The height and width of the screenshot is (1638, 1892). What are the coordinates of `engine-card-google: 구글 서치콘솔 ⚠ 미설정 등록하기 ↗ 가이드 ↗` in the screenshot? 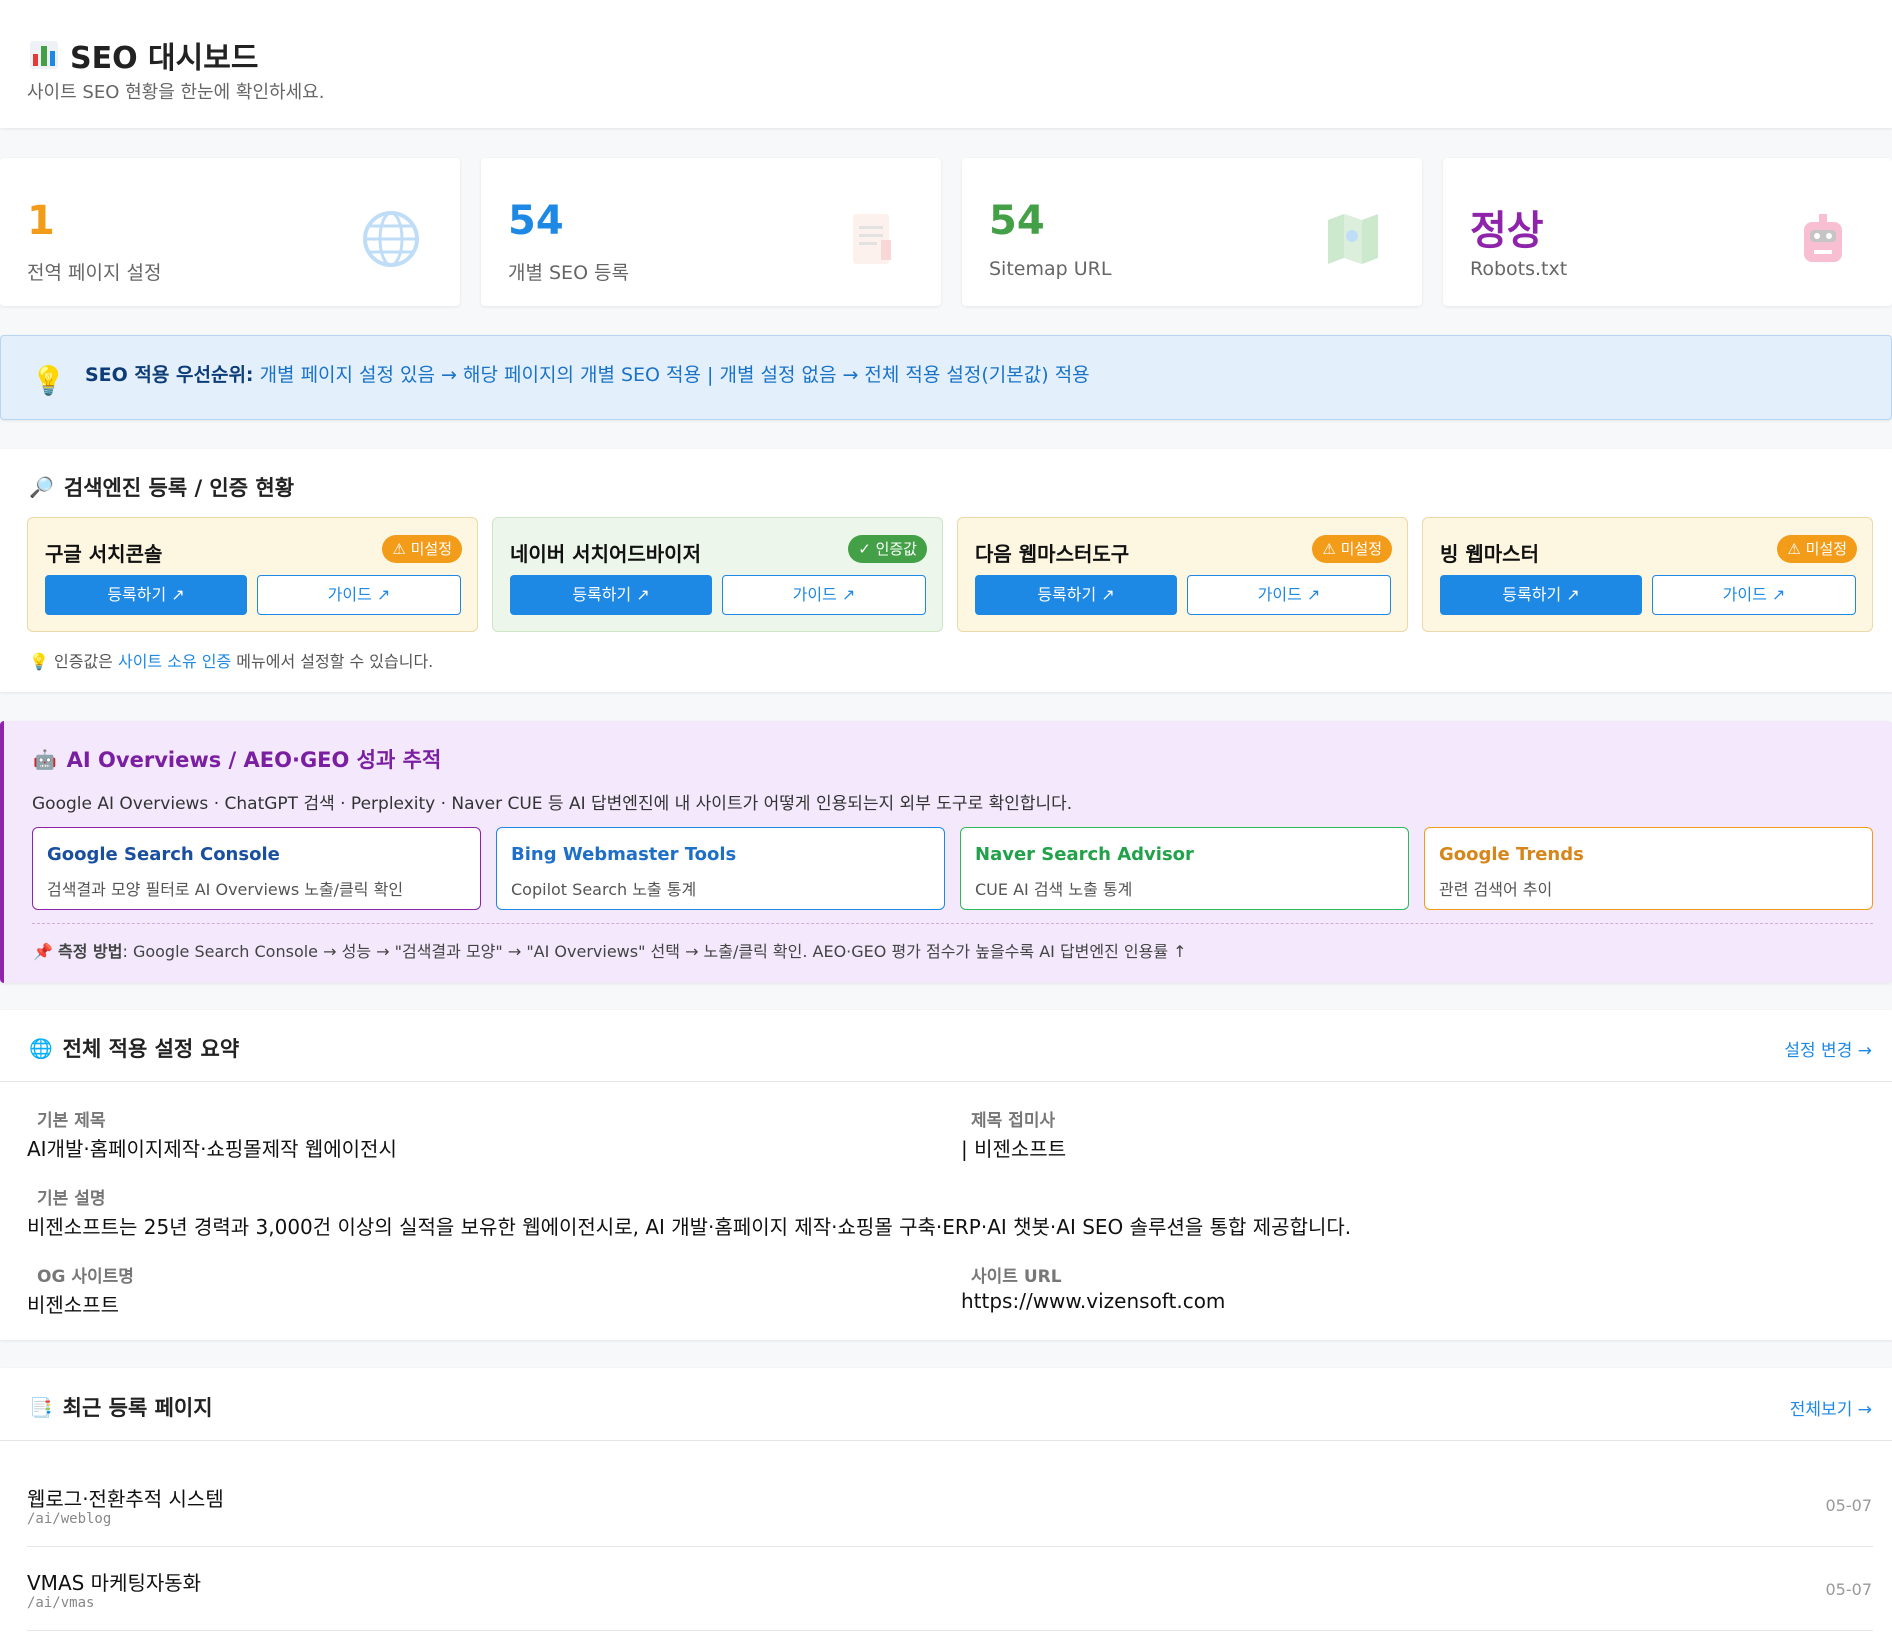 It's located at (252, 574).